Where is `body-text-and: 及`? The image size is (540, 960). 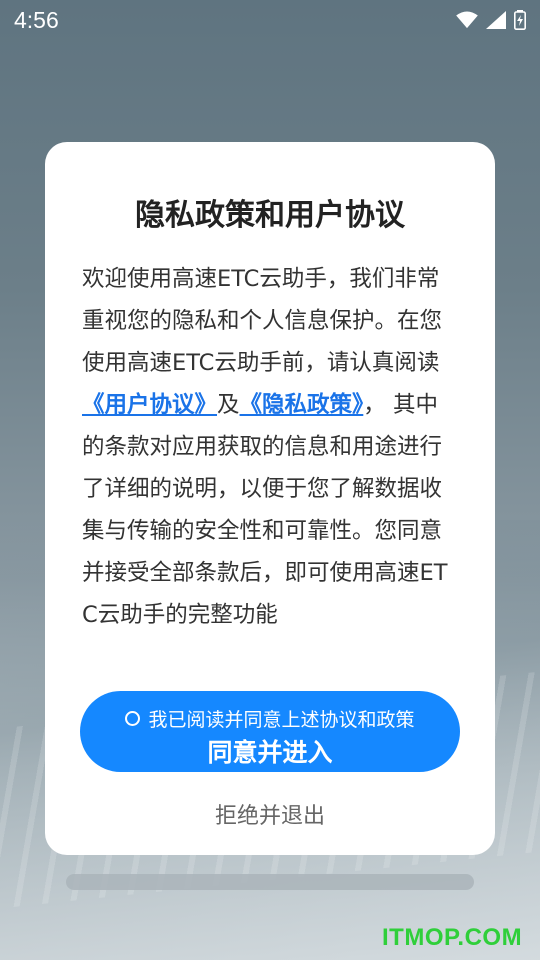
body-text-and: 及 is located at coordinates (228, 405).